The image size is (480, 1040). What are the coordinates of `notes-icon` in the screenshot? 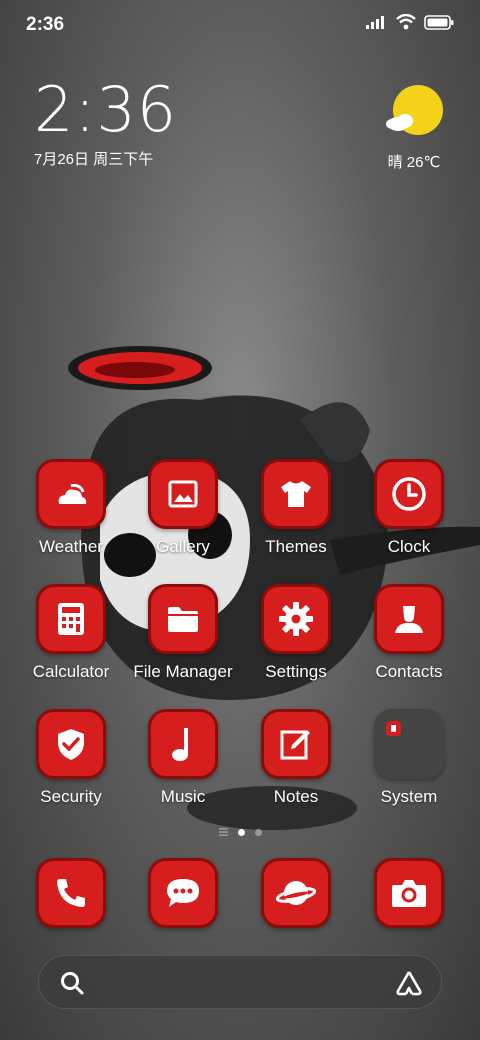 It's located at (295, 745).